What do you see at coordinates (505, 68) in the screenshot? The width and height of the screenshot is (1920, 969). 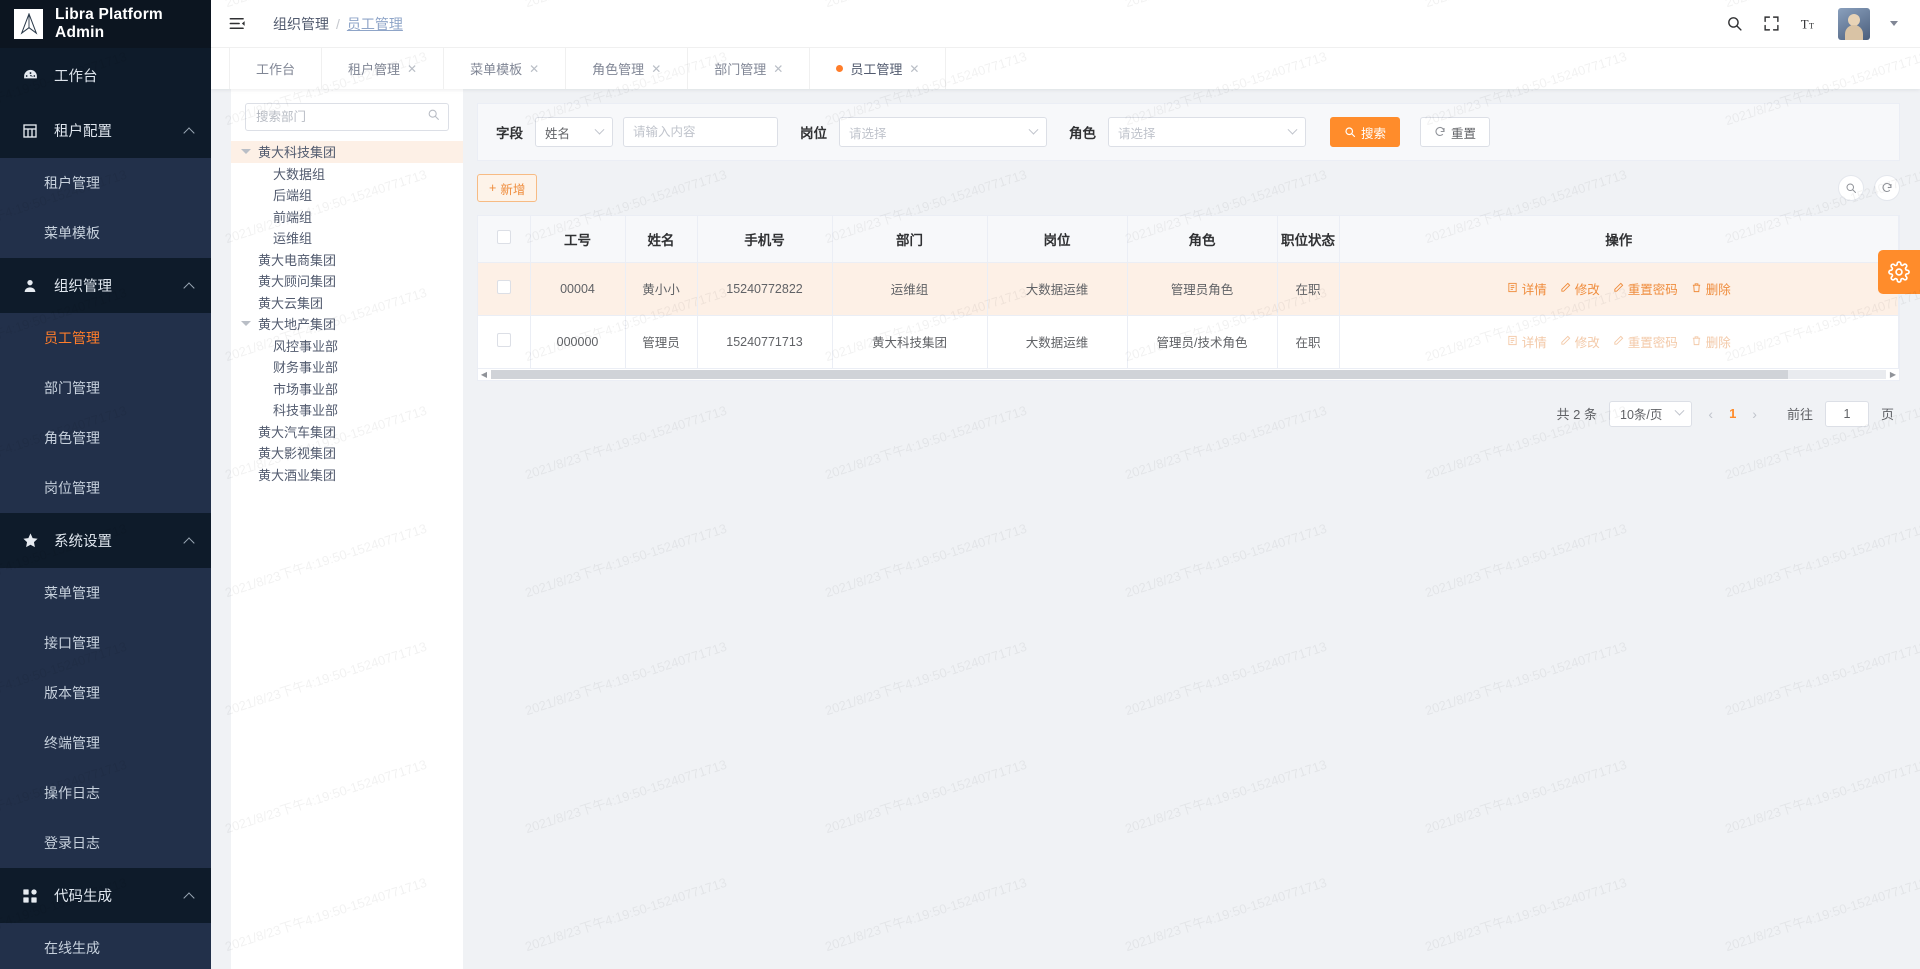 I see `tab-菜单模板: 菜单模板 ✕` at bounding box center [505, 68].